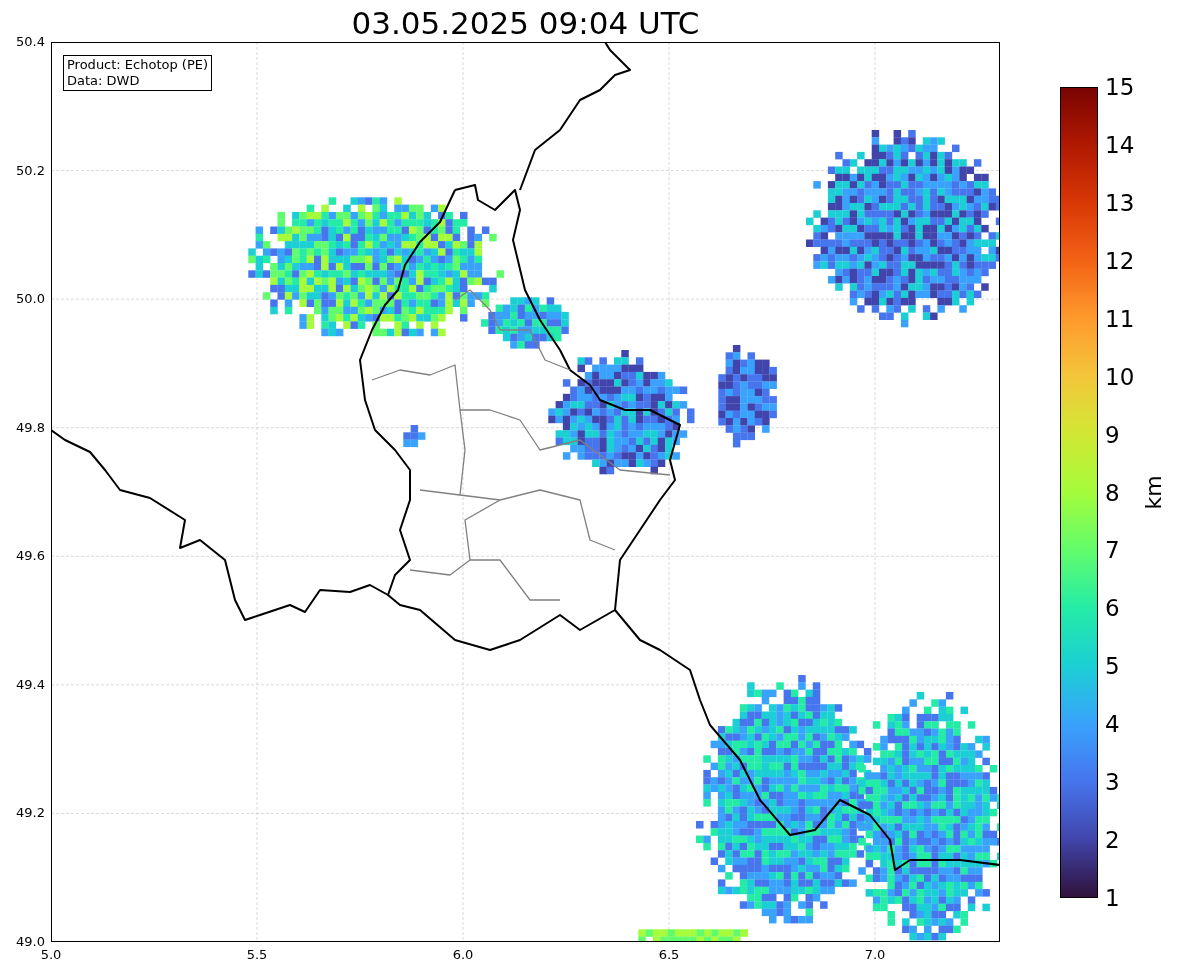  What do you see at coordinates (30, 556) in the screenshot?
I see `y-tick-label: 49.6` at bounding box center [30, 556].